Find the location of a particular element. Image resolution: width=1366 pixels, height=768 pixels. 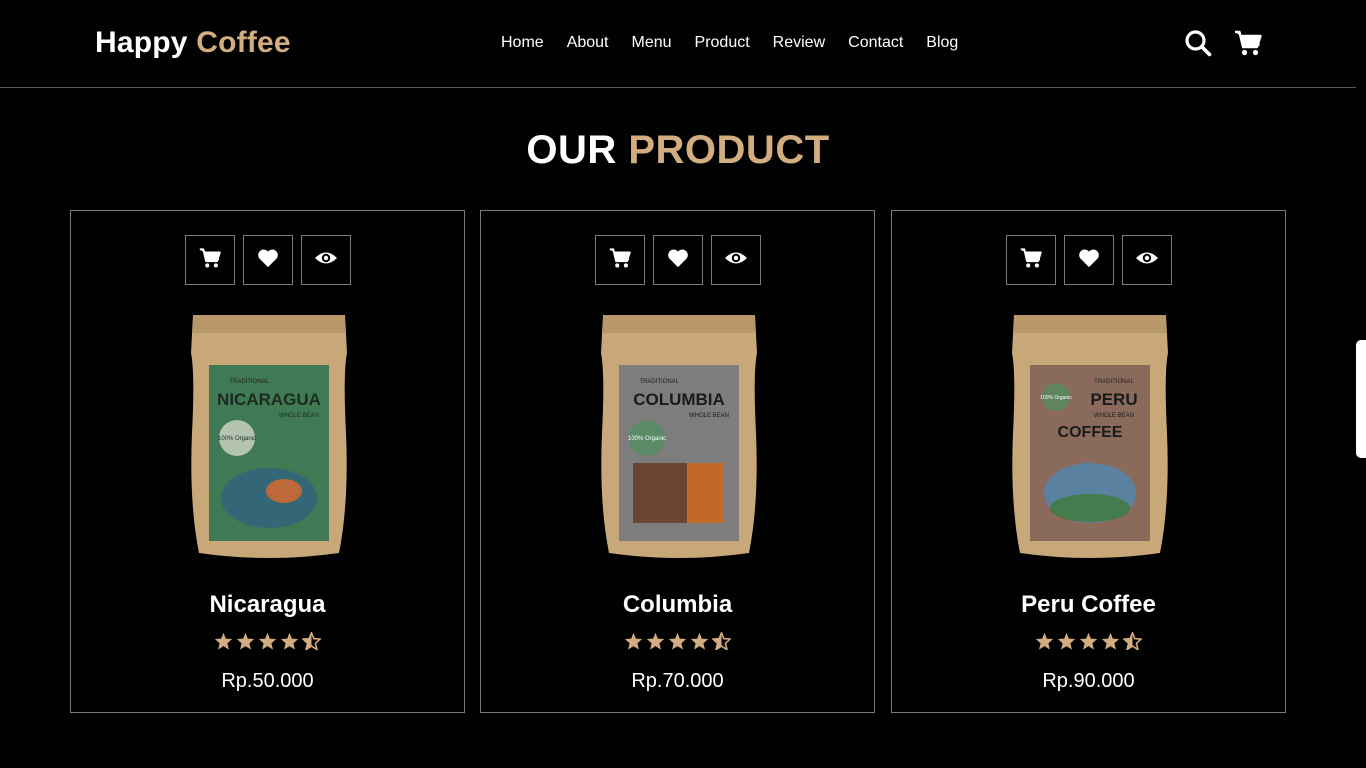

product-price: Rp.70.000 is located at coordinates (677, 681).